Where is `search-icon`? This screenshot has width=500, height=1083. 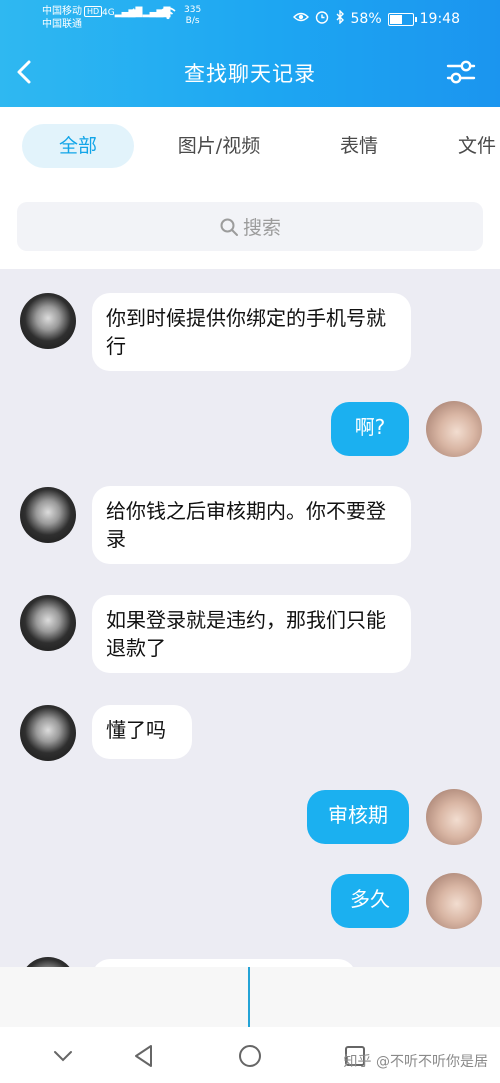 search-icon is located at coordinates (229, 227).